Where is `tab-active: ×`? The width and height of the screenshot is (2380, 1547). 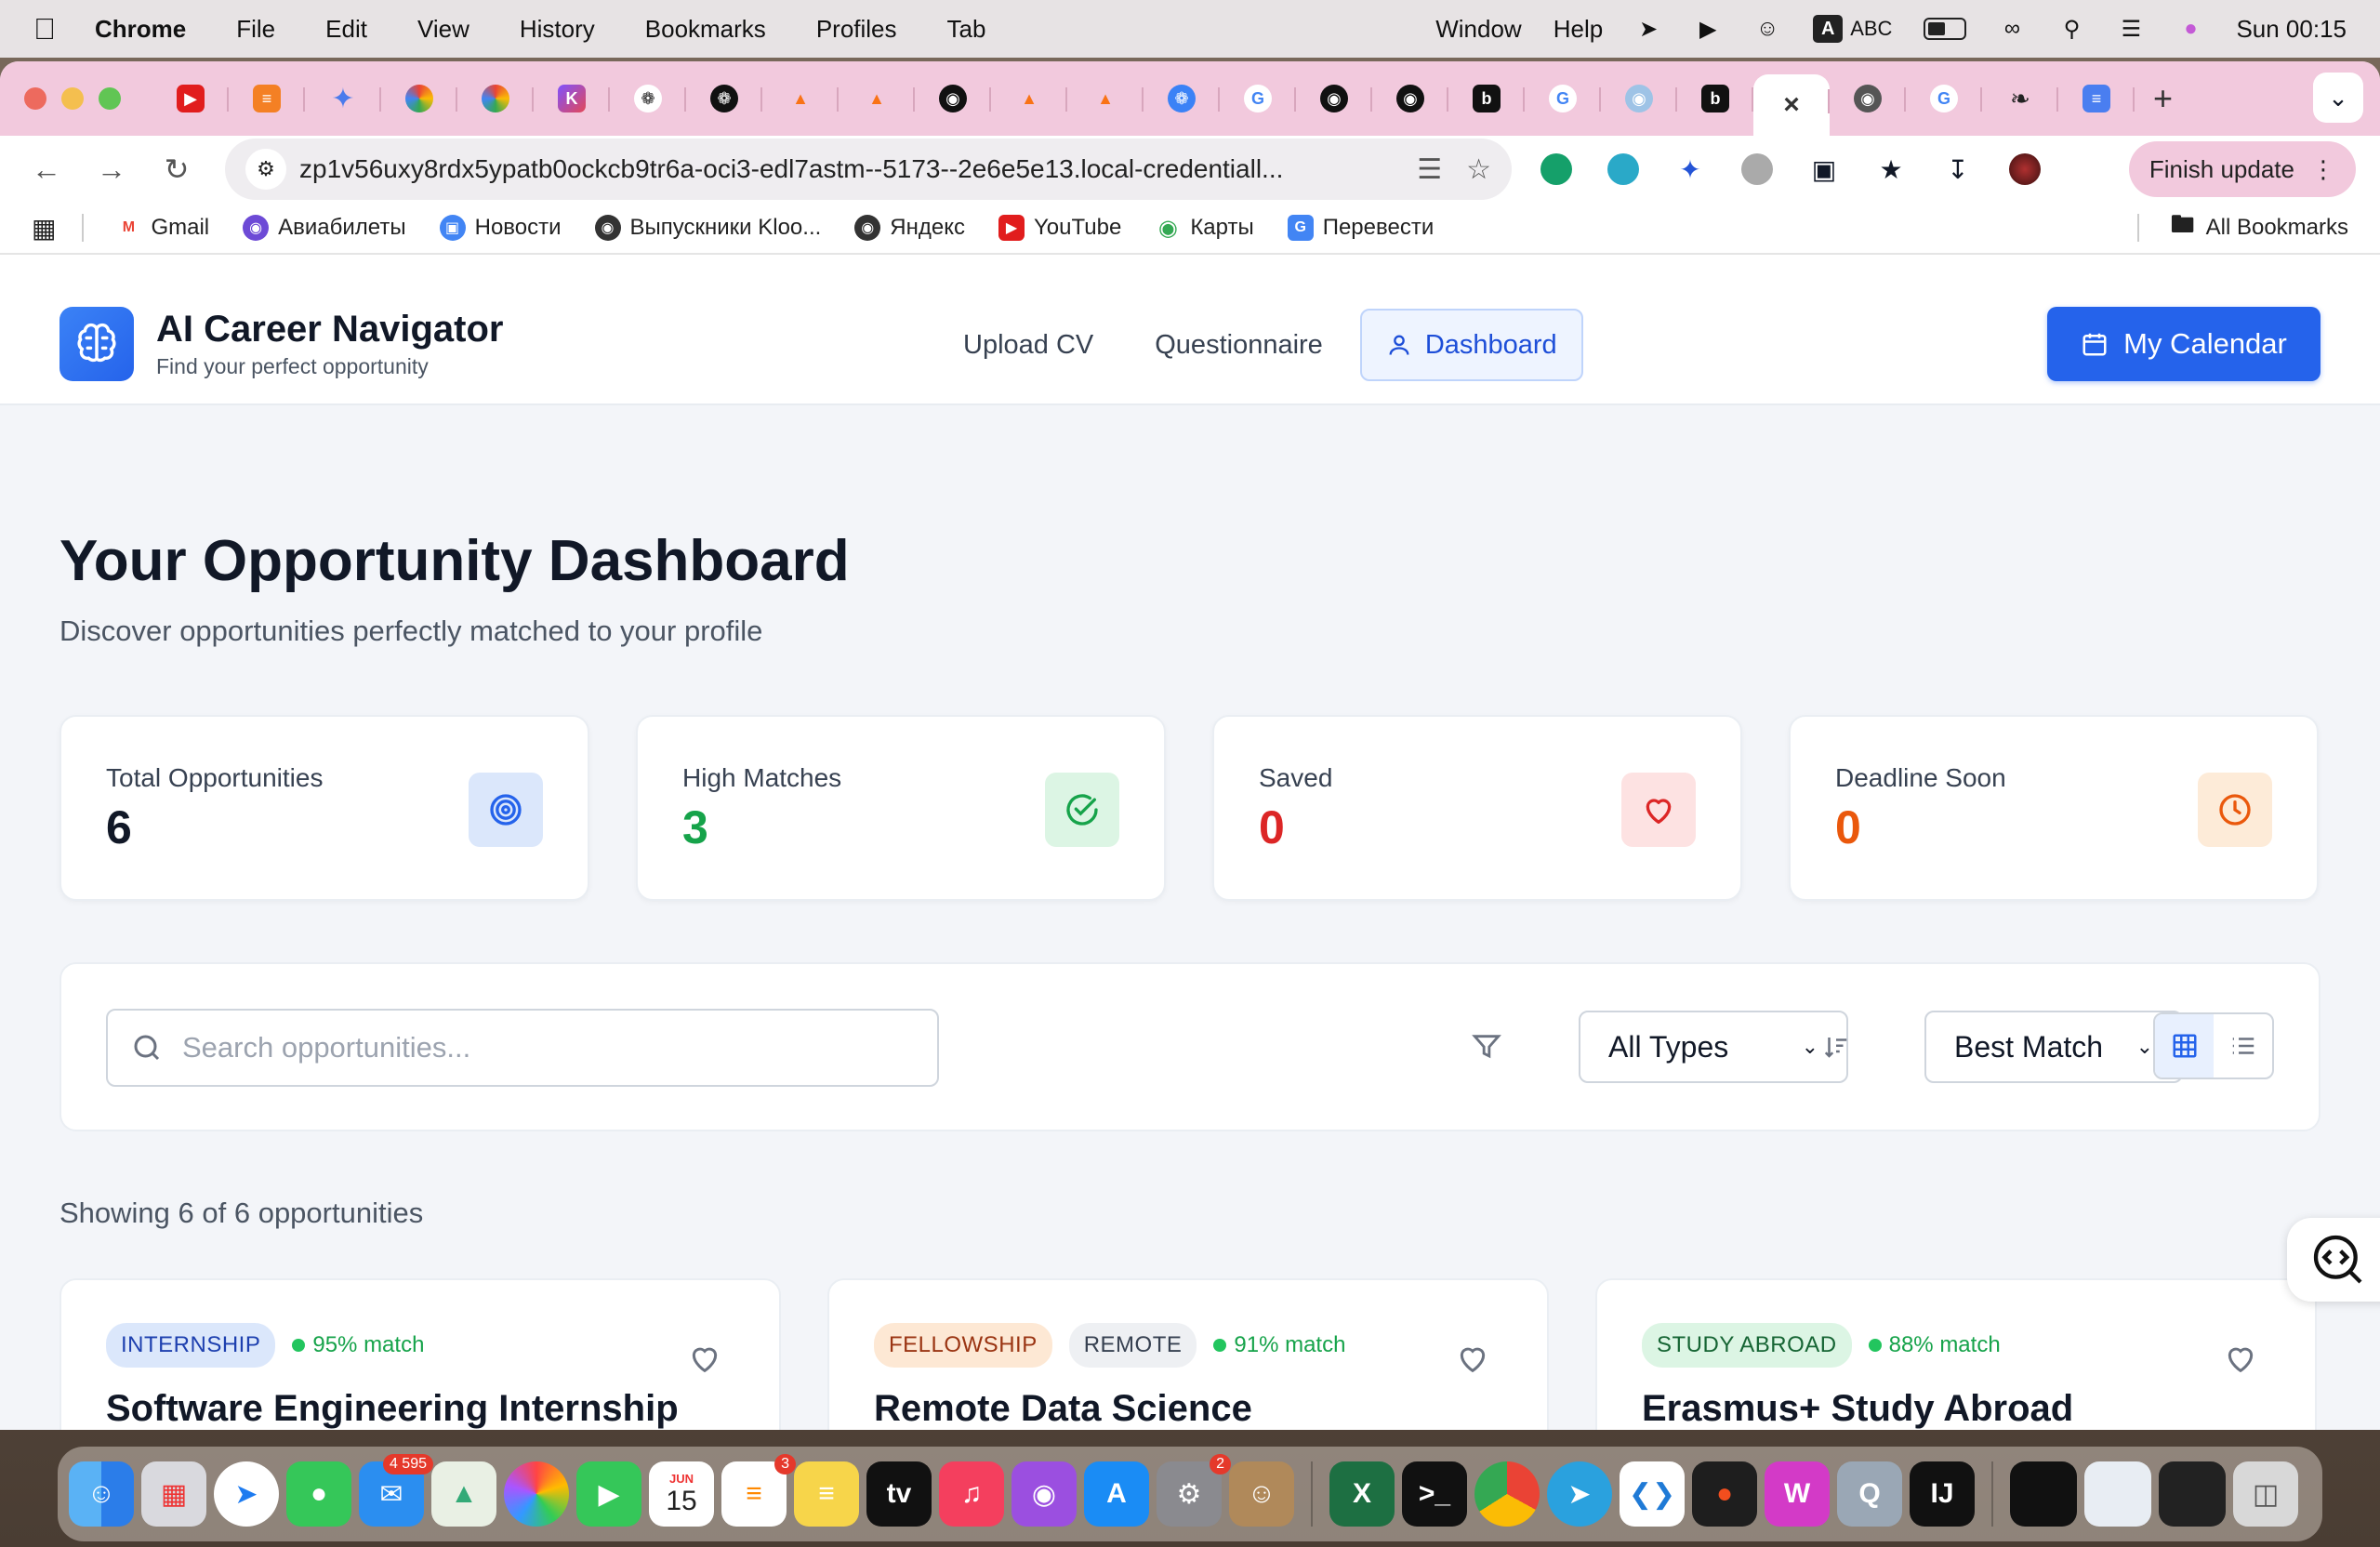
tab-active: × is located at coordinates (1791, 105).